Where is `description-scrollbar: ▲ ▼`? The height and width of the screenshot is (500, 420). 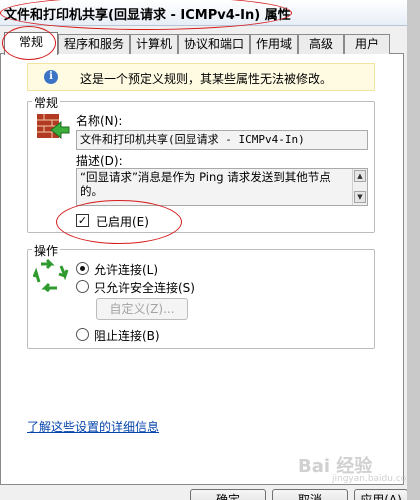
description-scrollbar: ▲ ▼ is located at coordinates (359, 187).